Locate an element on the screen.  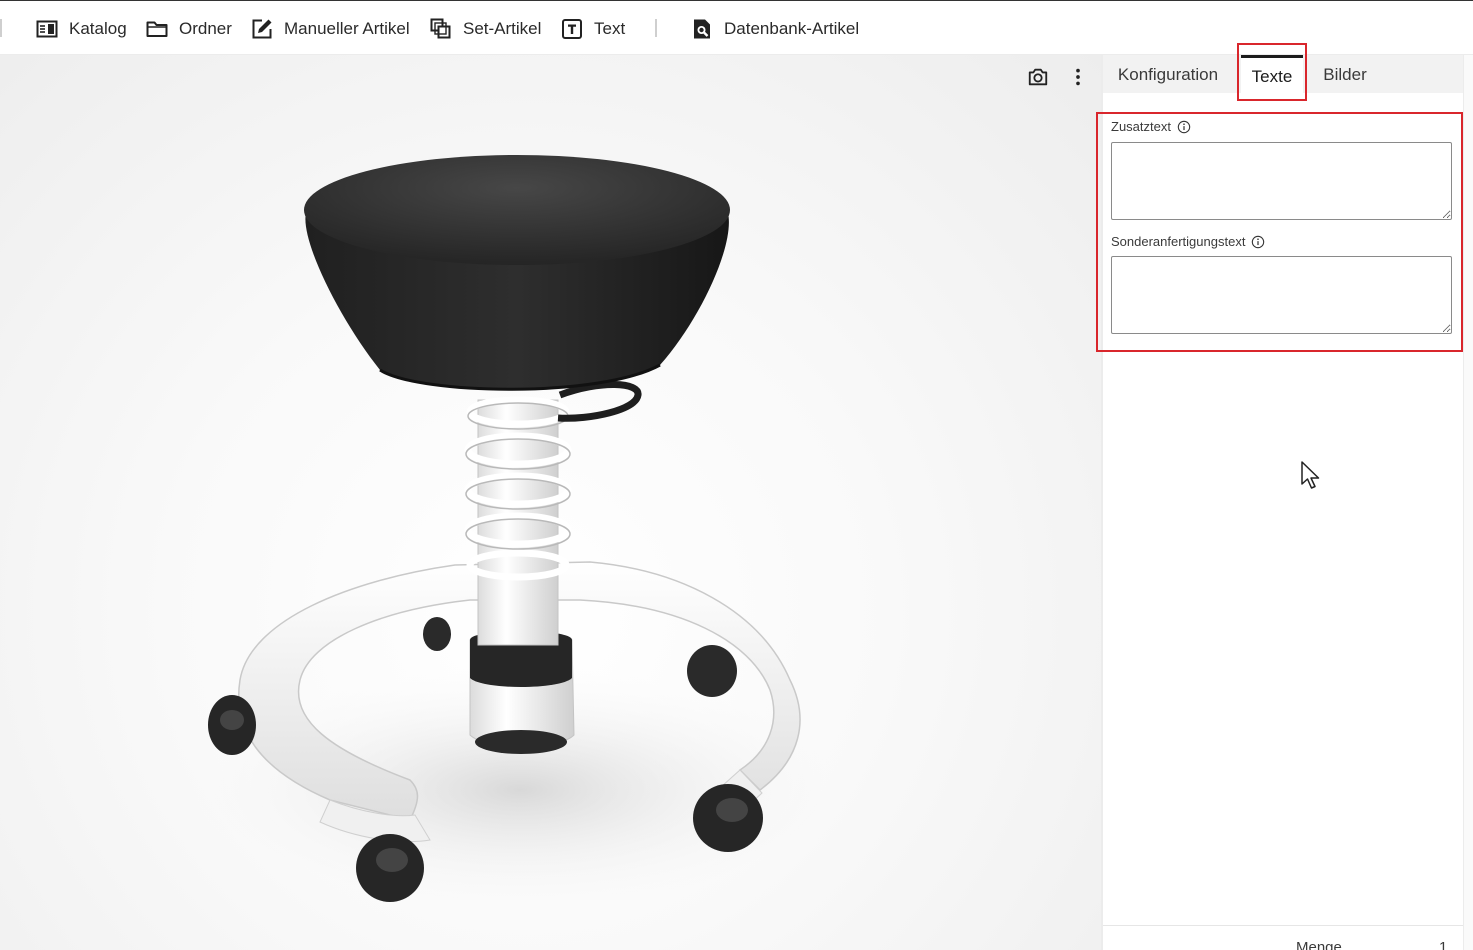
toolbar-set-artikel-button: Set-Artikel is located at coordinates (485, 29).